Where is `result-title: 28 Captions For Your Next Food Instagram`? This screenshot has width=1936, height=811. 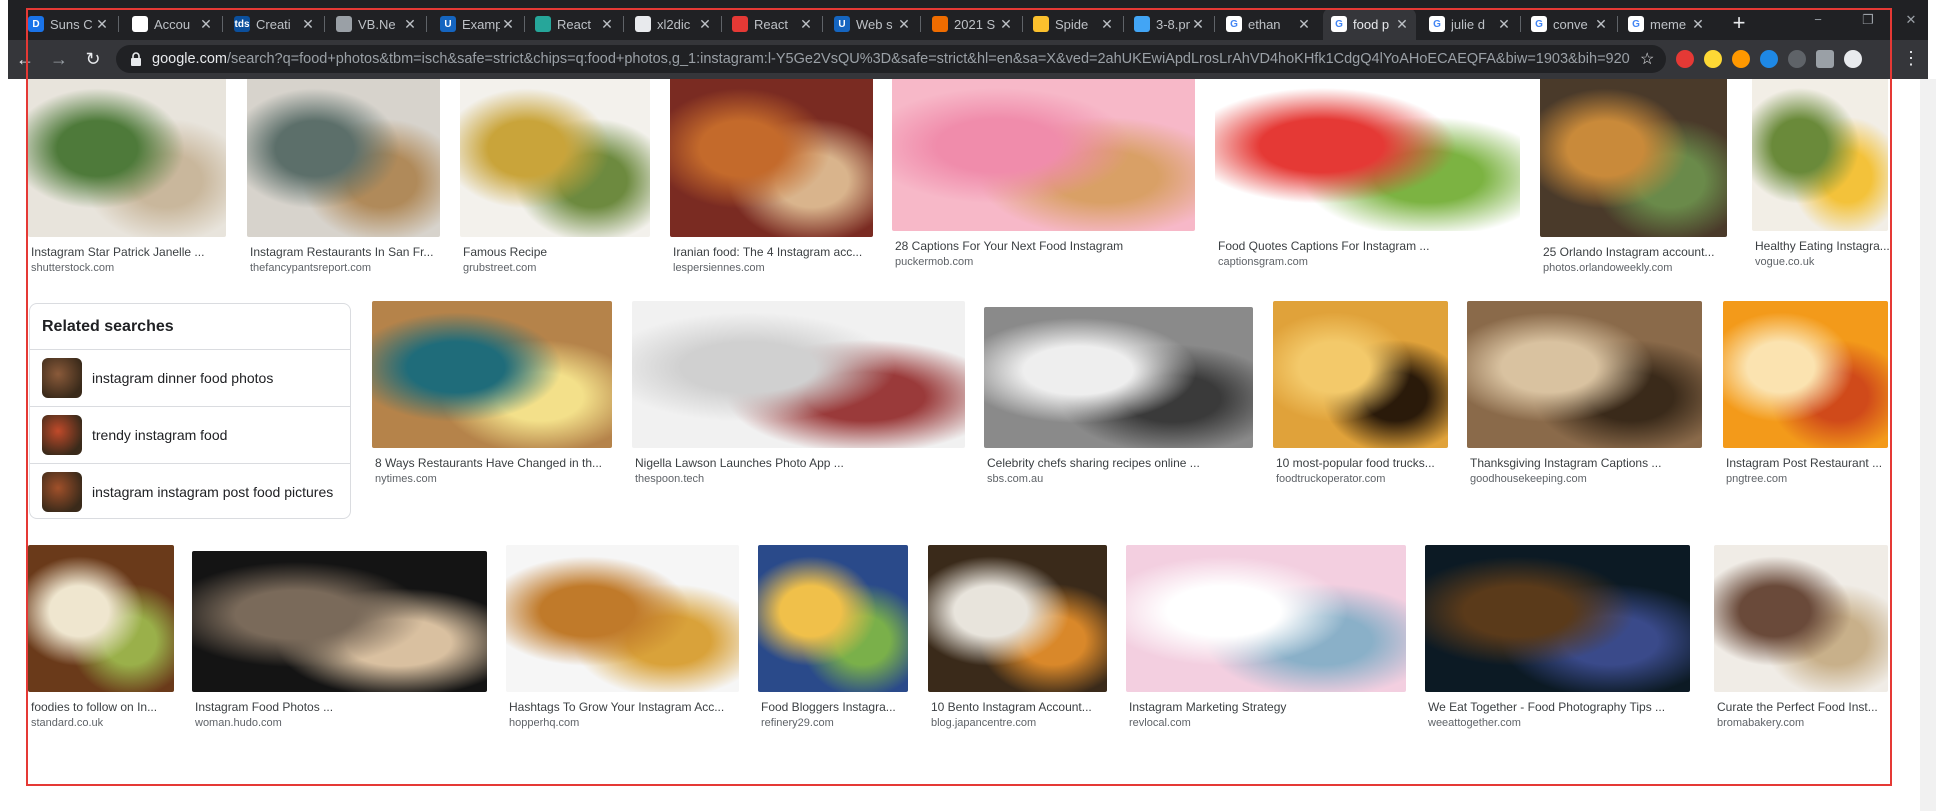
result-title: 28 Captions For Your Next Food Instagram is located at coordinates (1053, 246).